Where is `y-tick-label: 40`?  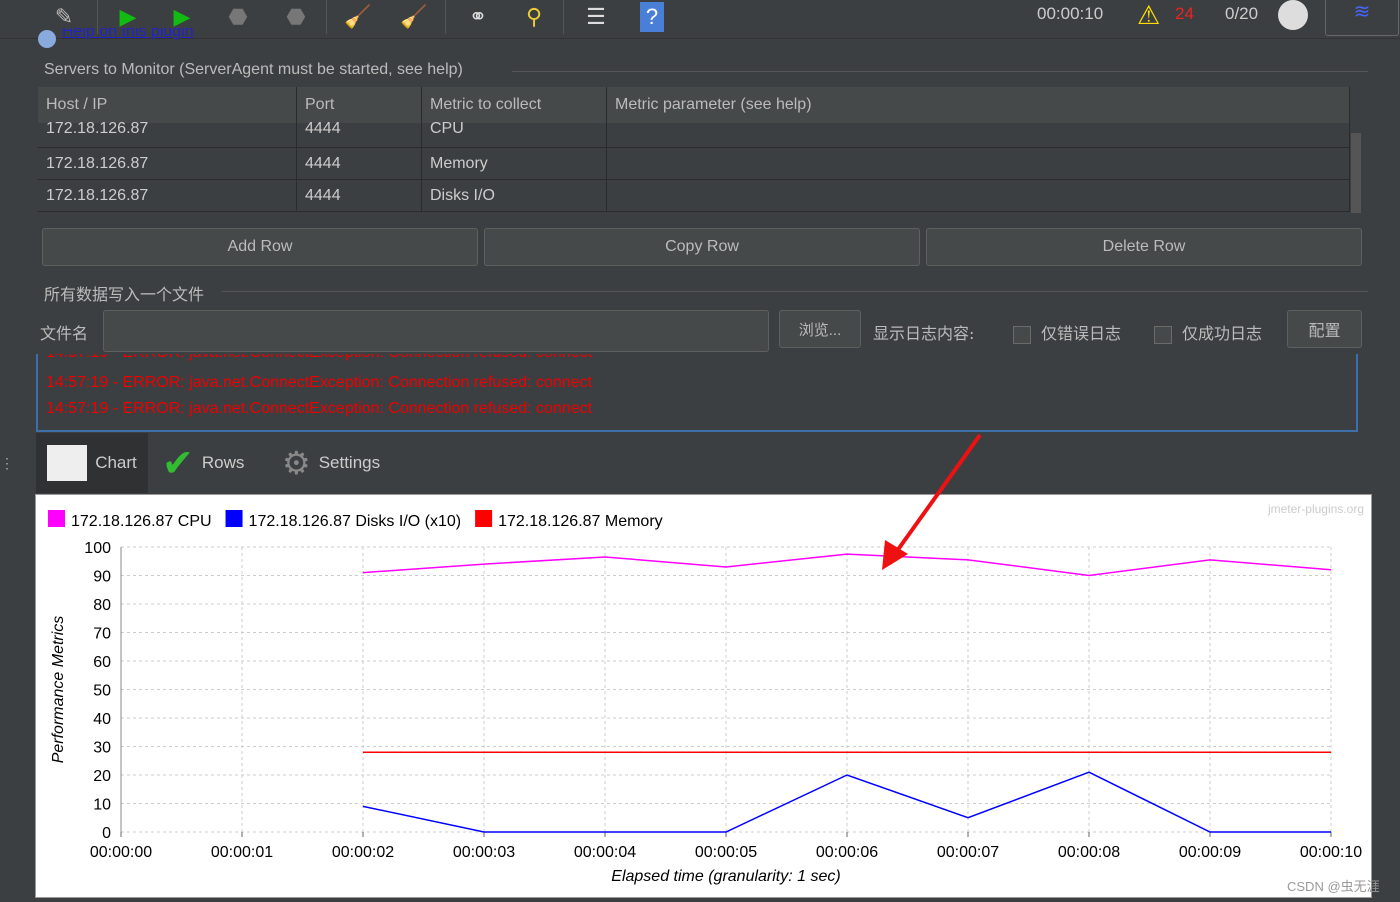 y-tick-label: 40 is located at coordinates (102, 719).